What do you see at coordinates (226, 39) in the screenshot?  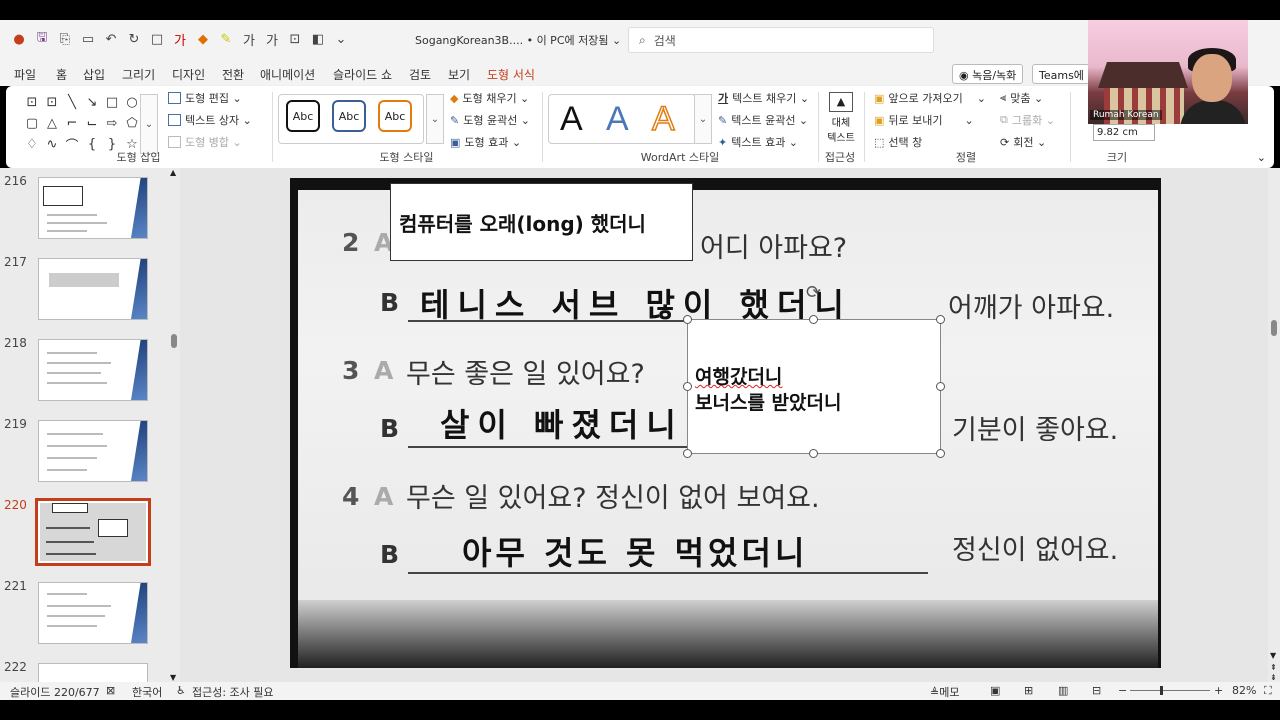 I see `highlight-icon: ✎` at bounding box center [226, 39].